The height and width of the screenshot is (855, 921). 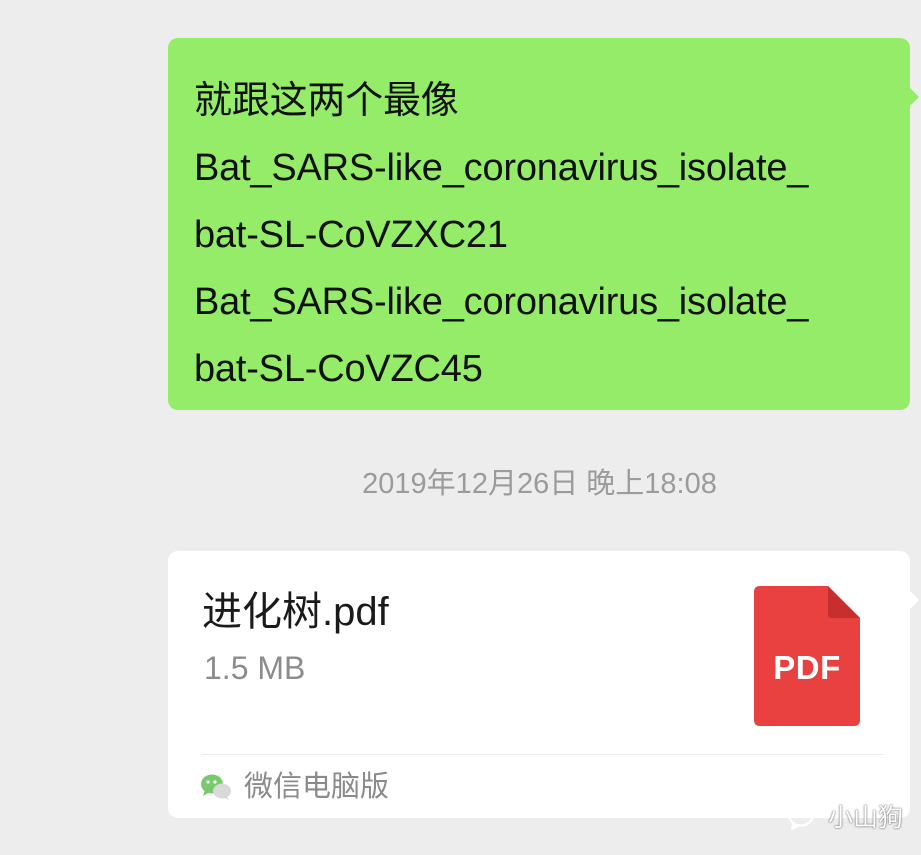 What do you see at coordinates (866, 818) in the screenshot?
I see `watermark-text: 小山狗` at bounding box center [866, 818].